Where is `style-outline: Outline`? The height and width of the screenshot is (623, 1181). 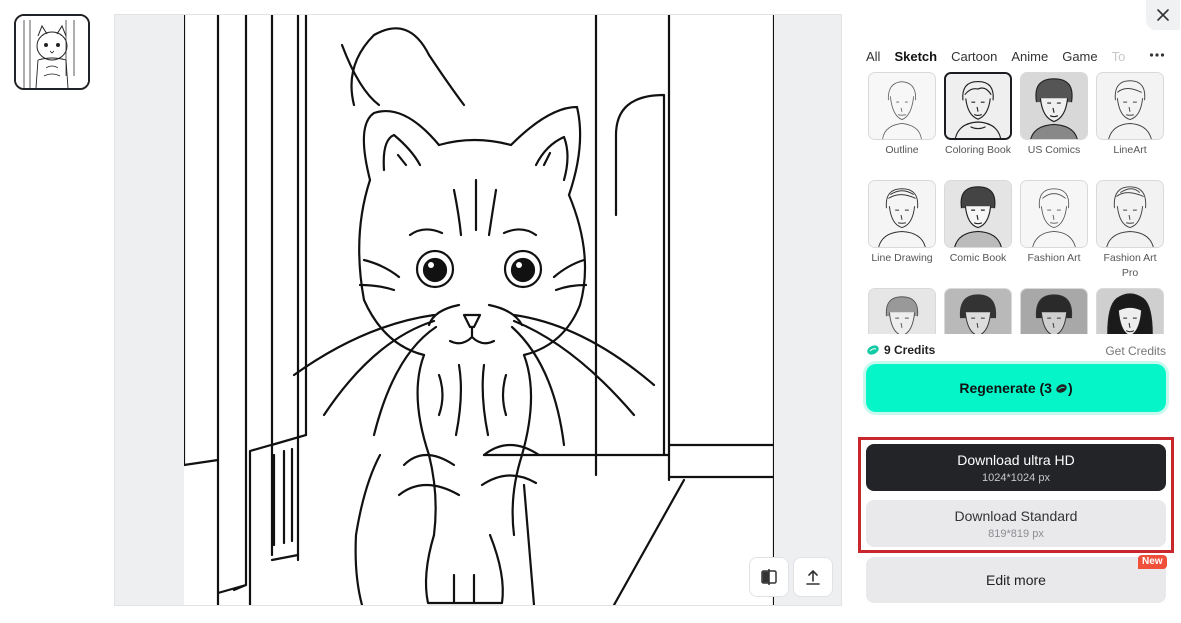 style-outline: Outline is located at coordinates (903, 115).